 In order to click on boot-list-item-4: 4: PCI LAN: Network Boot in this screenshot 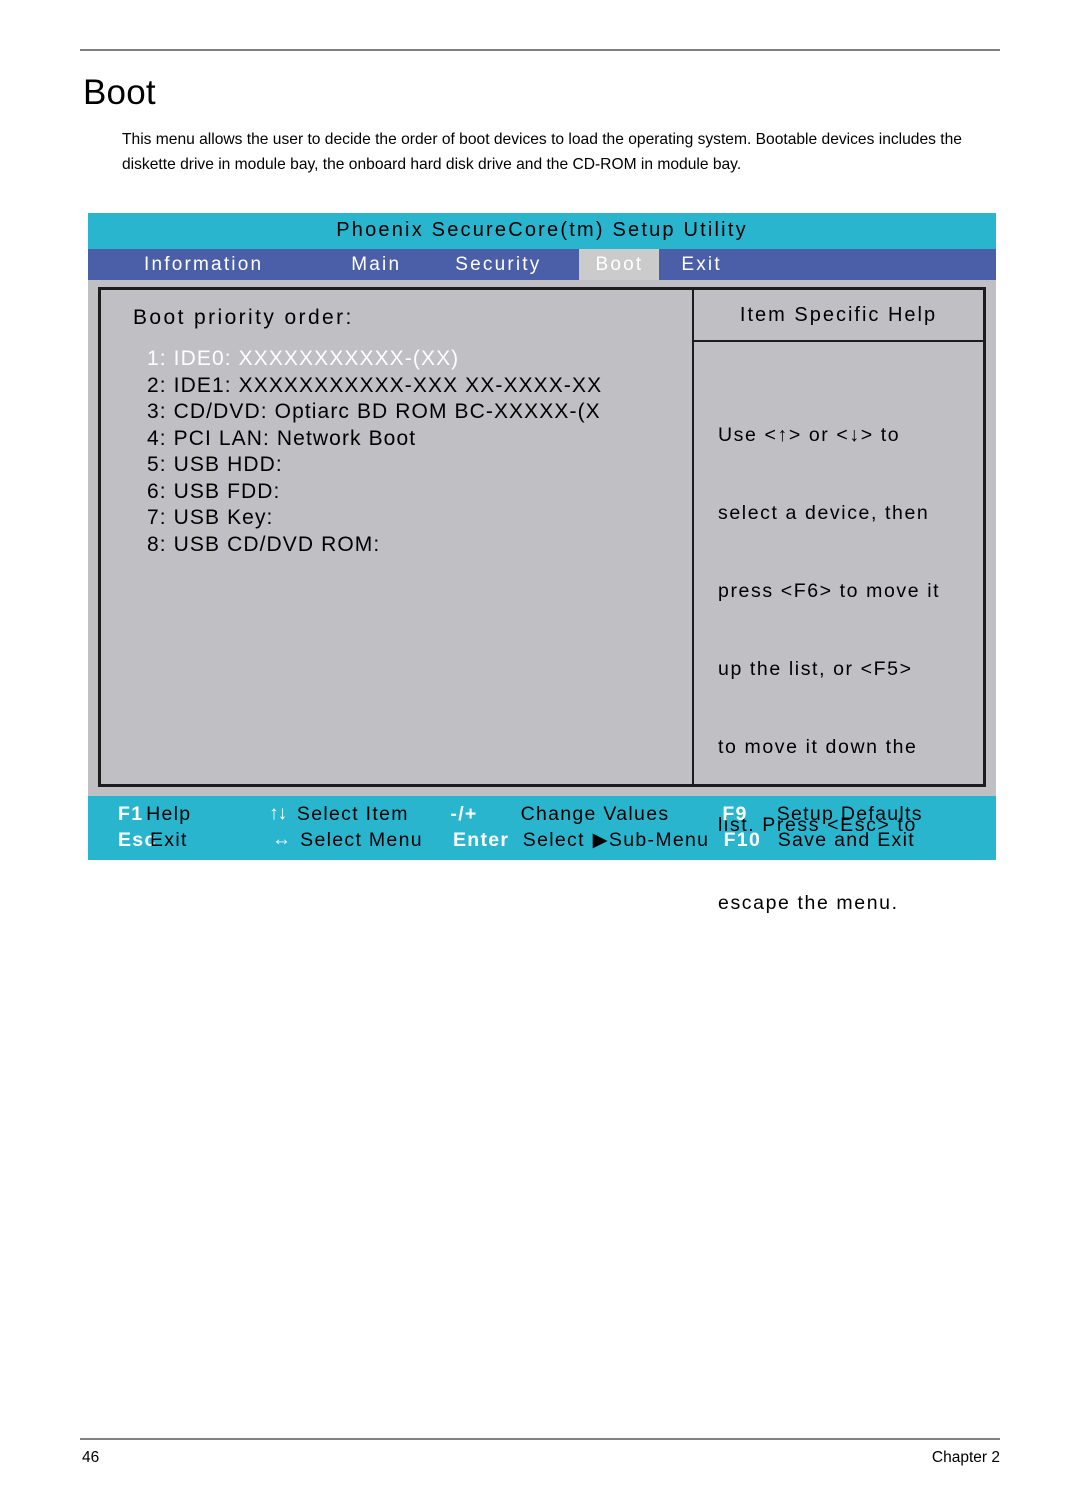, I will do `click(419, 439)`.